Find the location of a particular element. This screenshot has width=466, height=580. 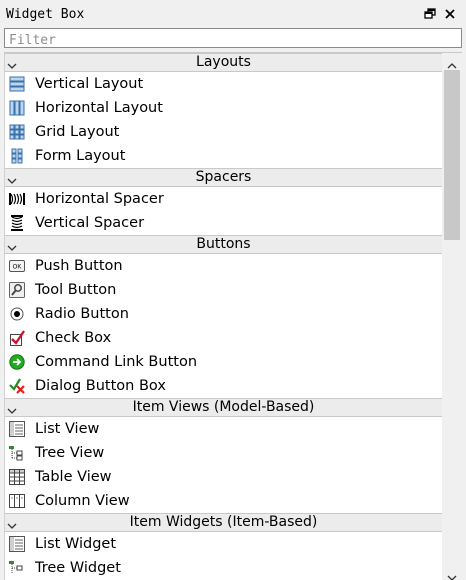

widget-item: Horizontal Layout is located at coordinates (223, 108).